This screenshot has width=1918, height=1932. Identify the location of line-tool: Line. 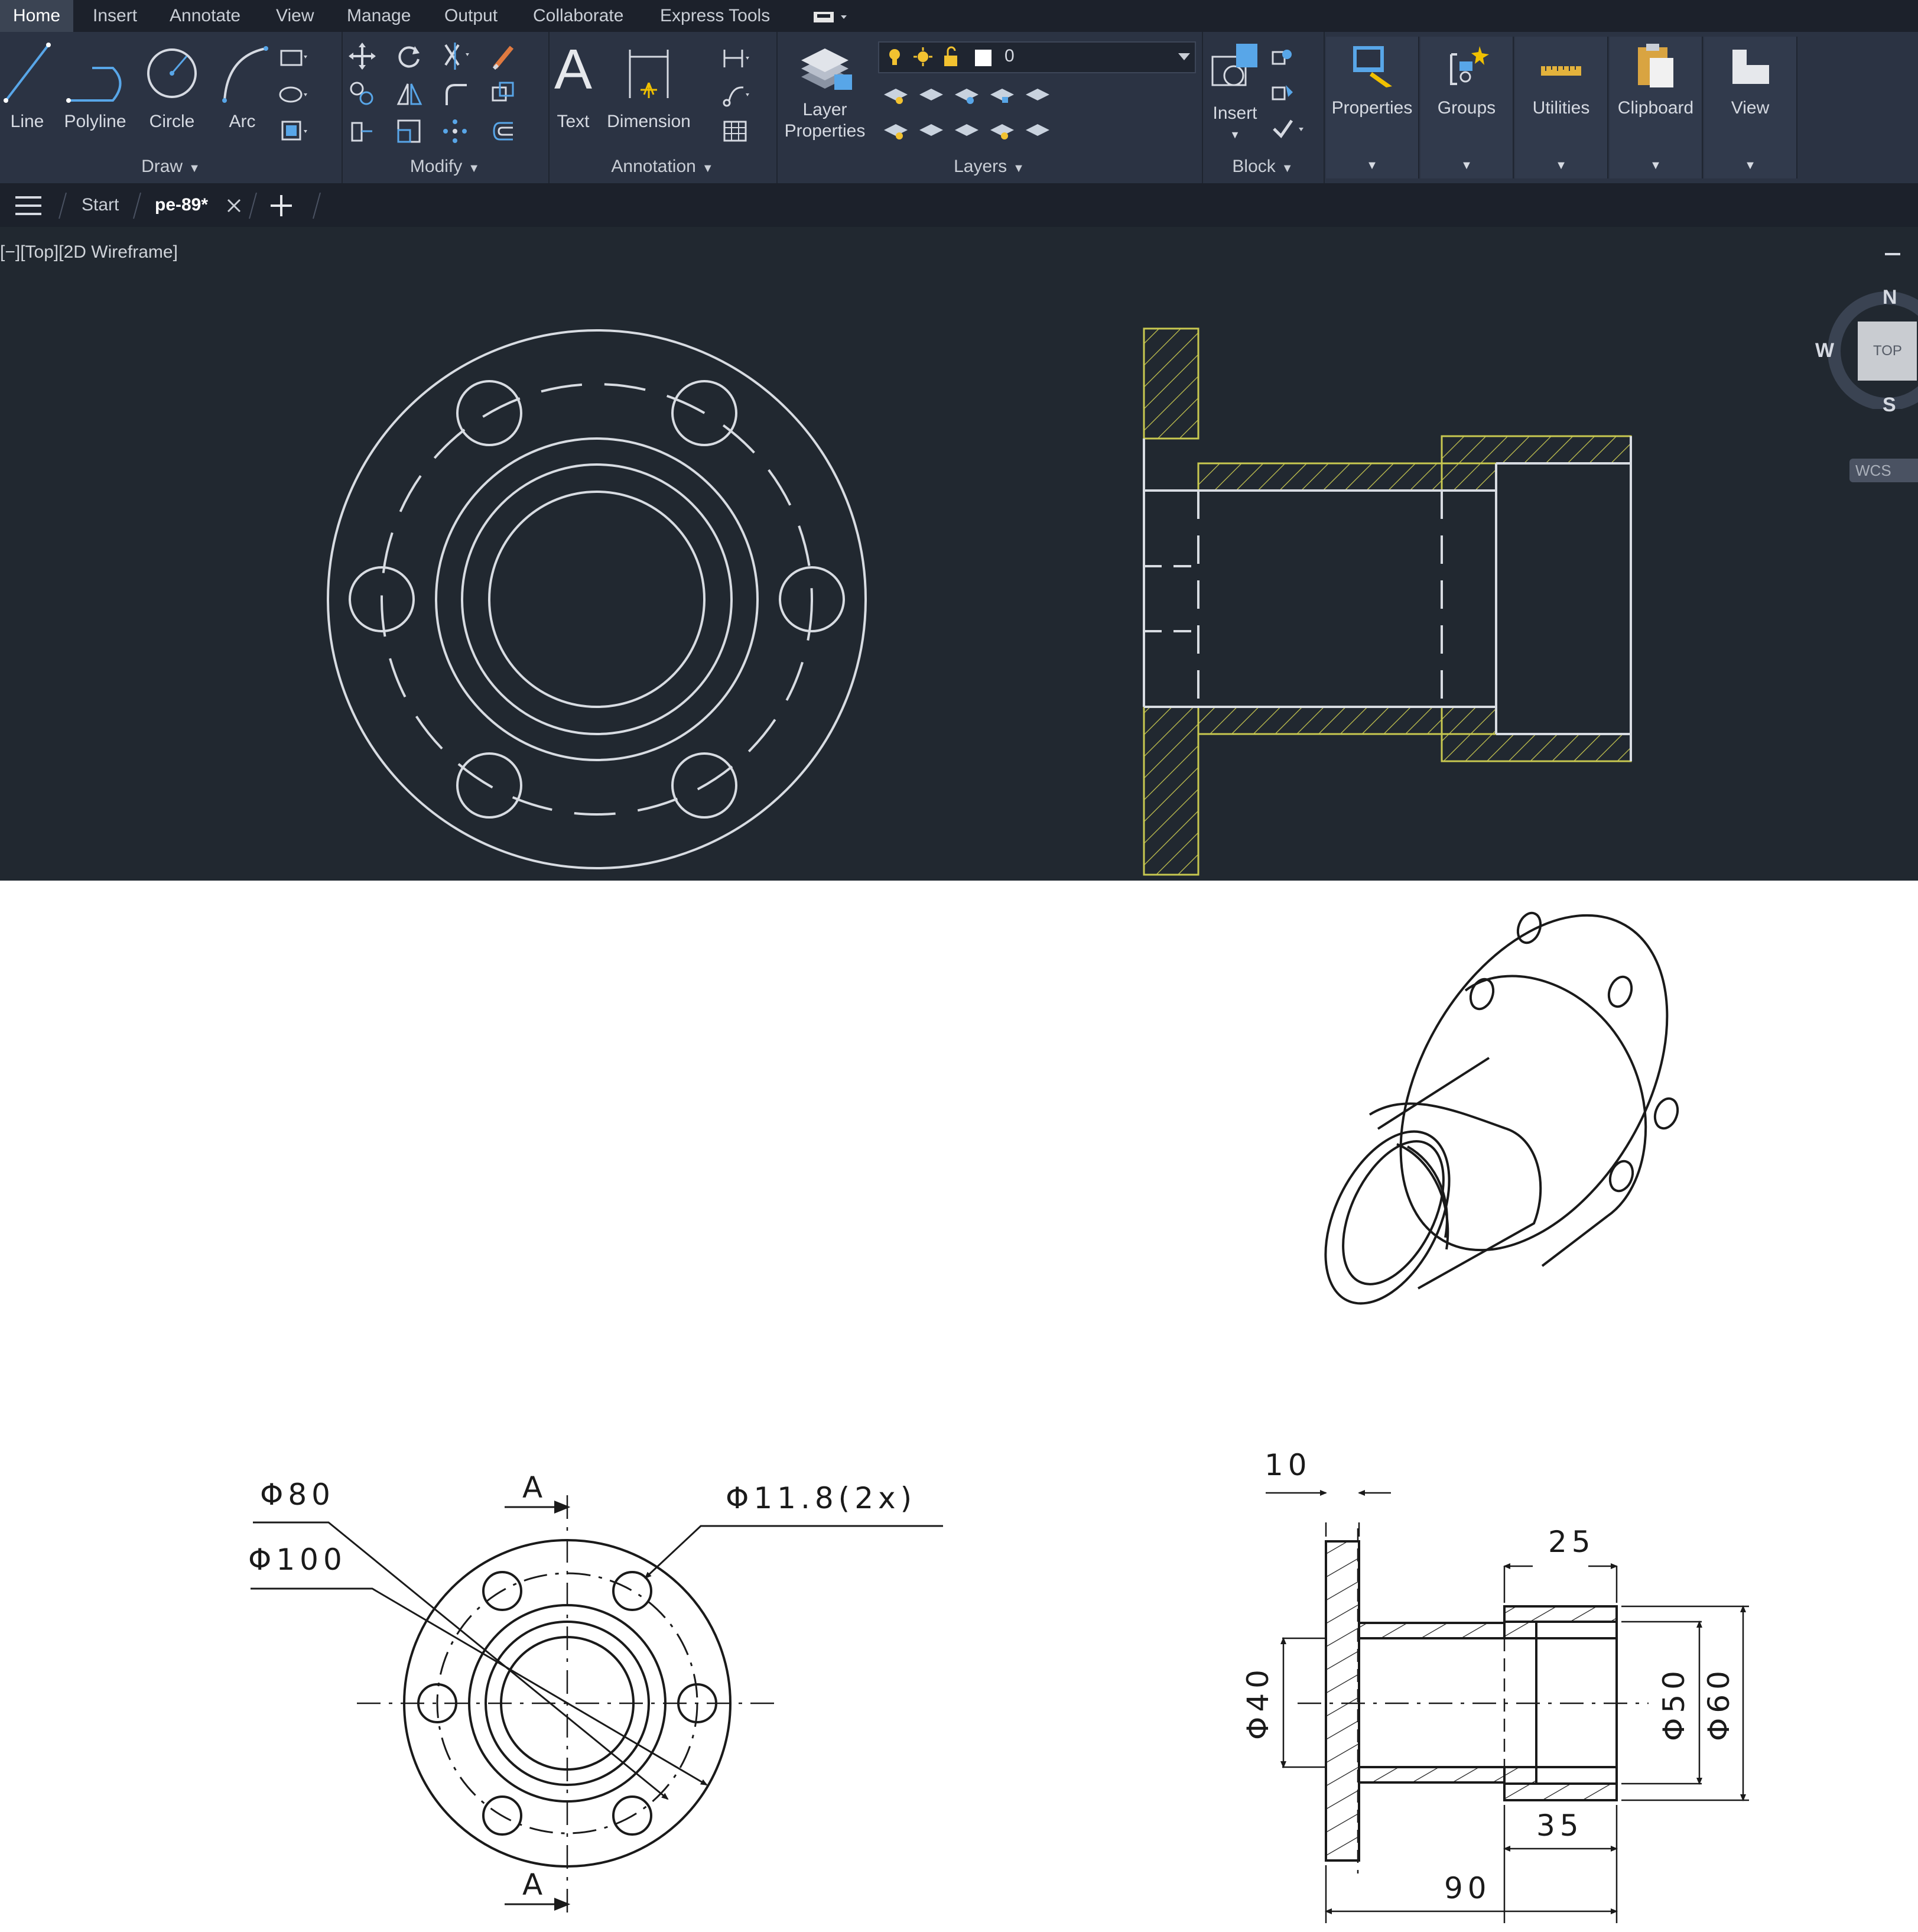
(27, 86).